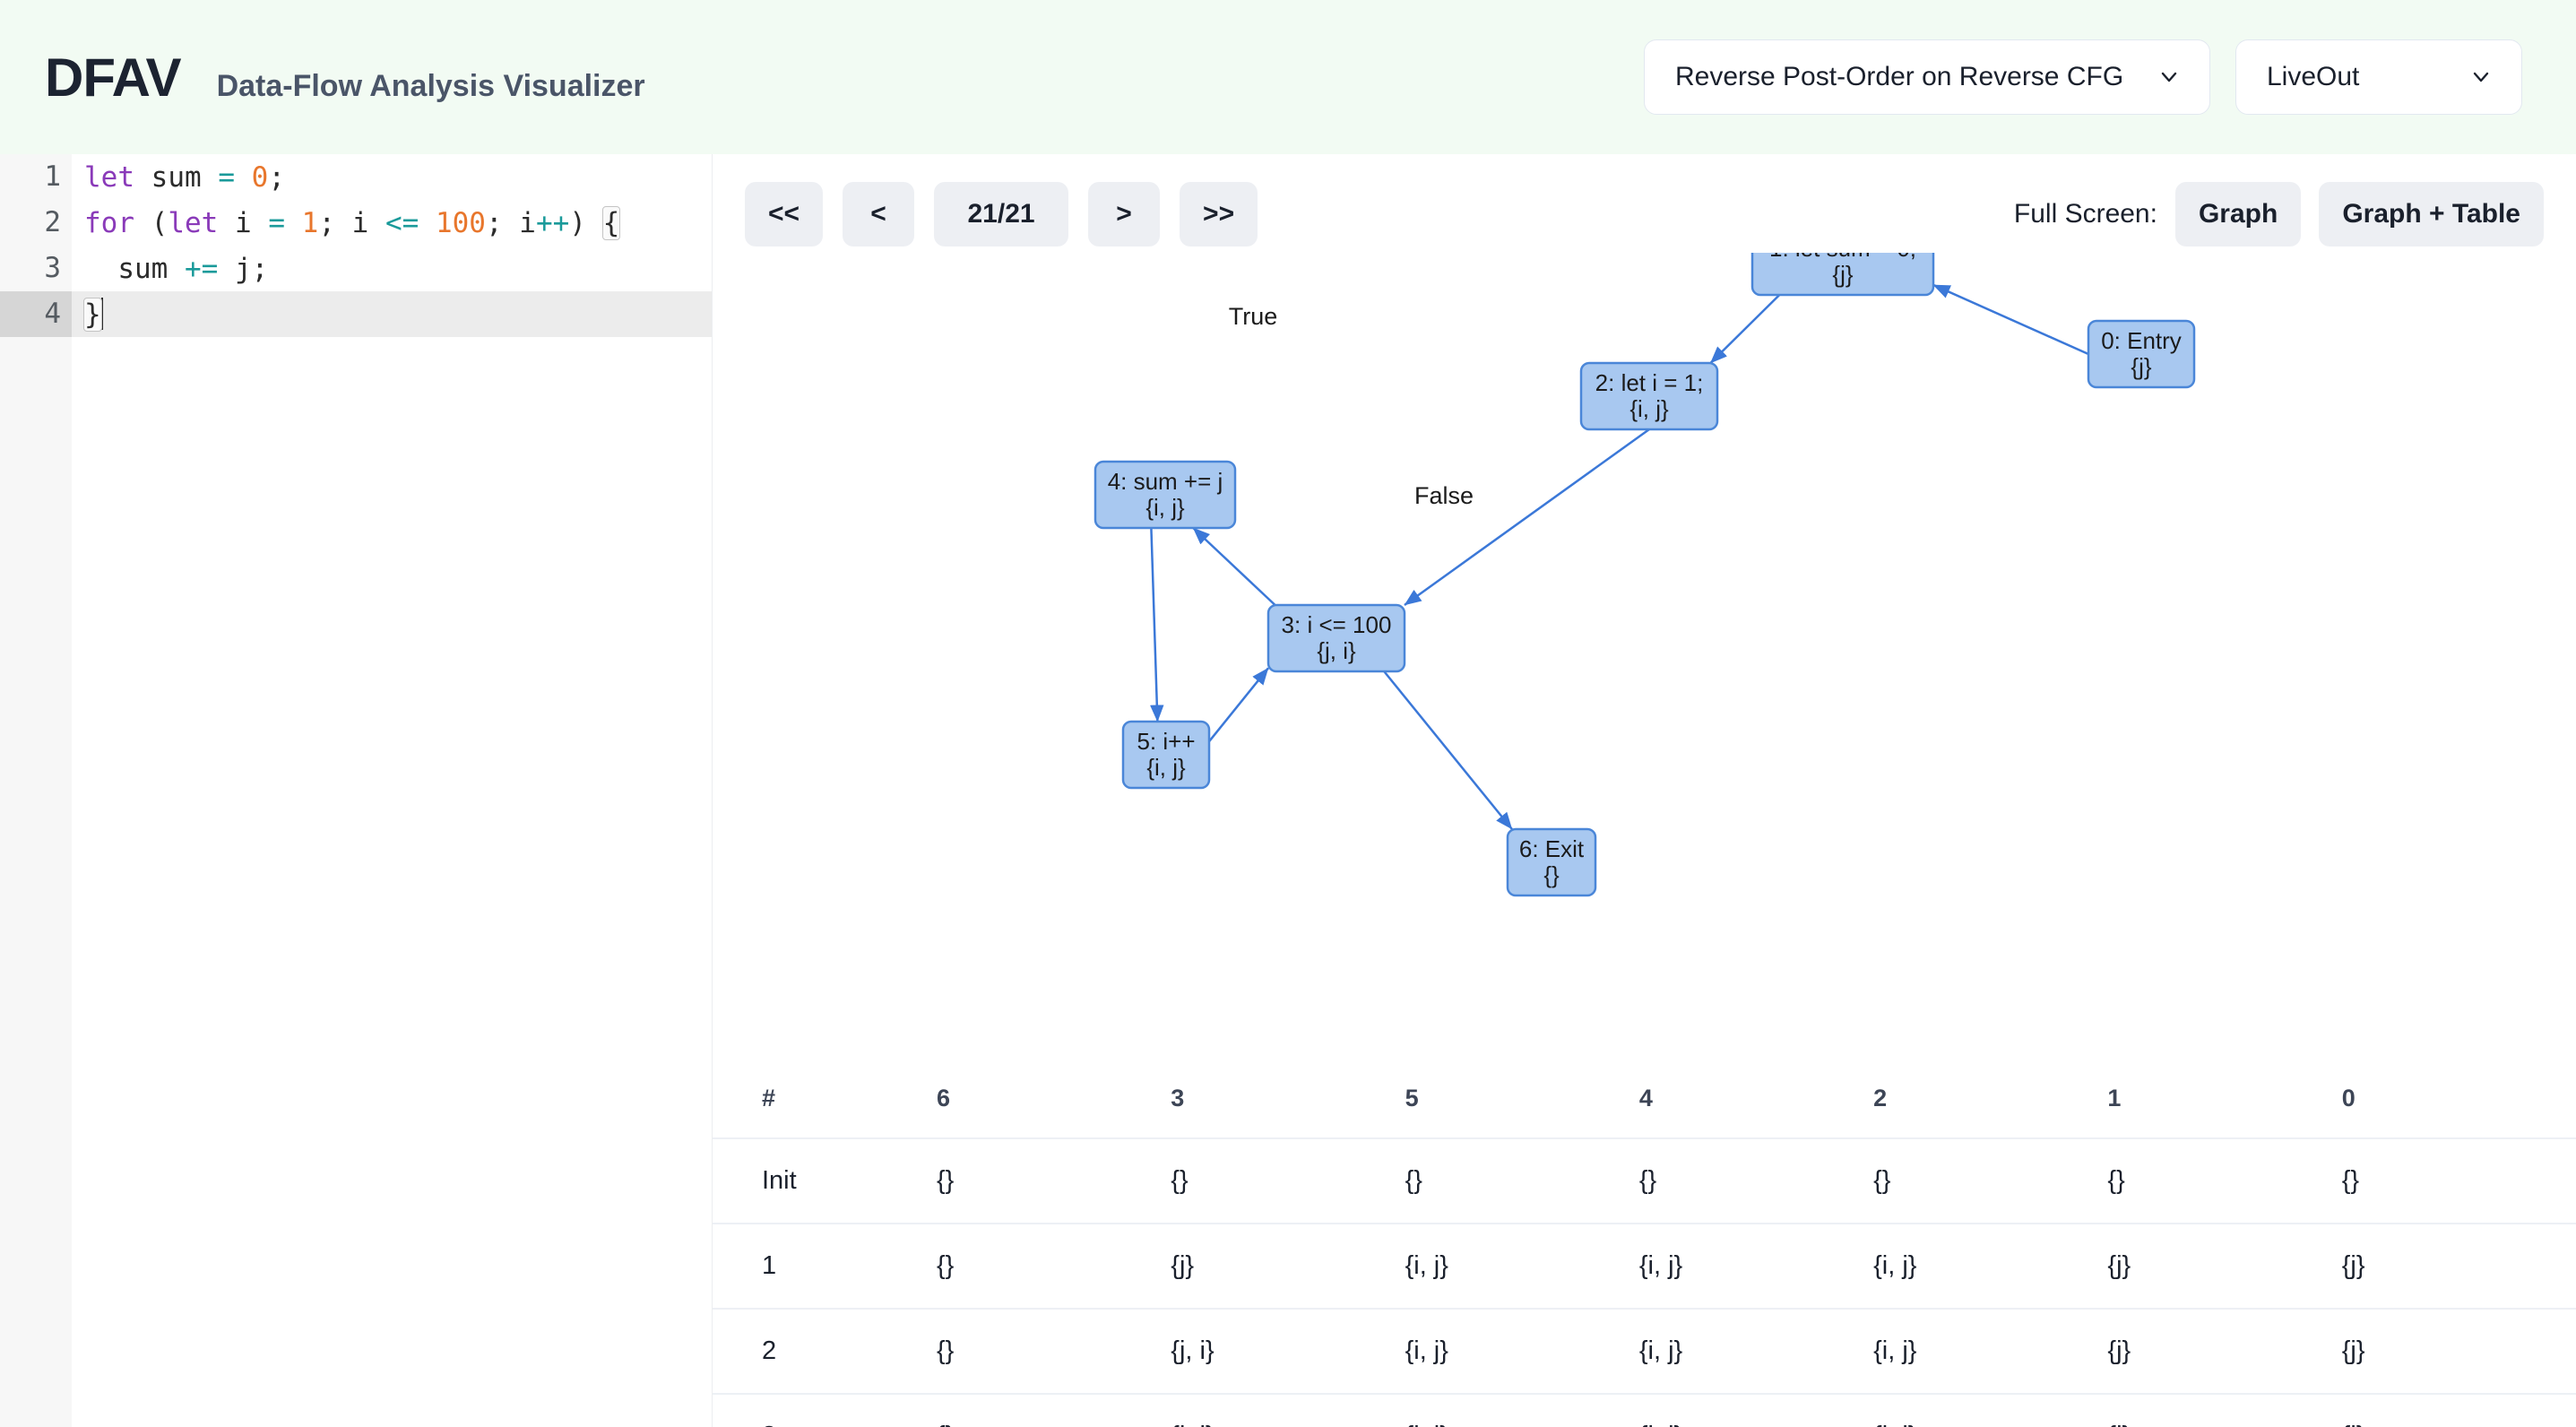  What do you see at coordinates (1253, 316) in the screenshot?
I see `edge-label-true: True` at bounding box center [1253, 316].